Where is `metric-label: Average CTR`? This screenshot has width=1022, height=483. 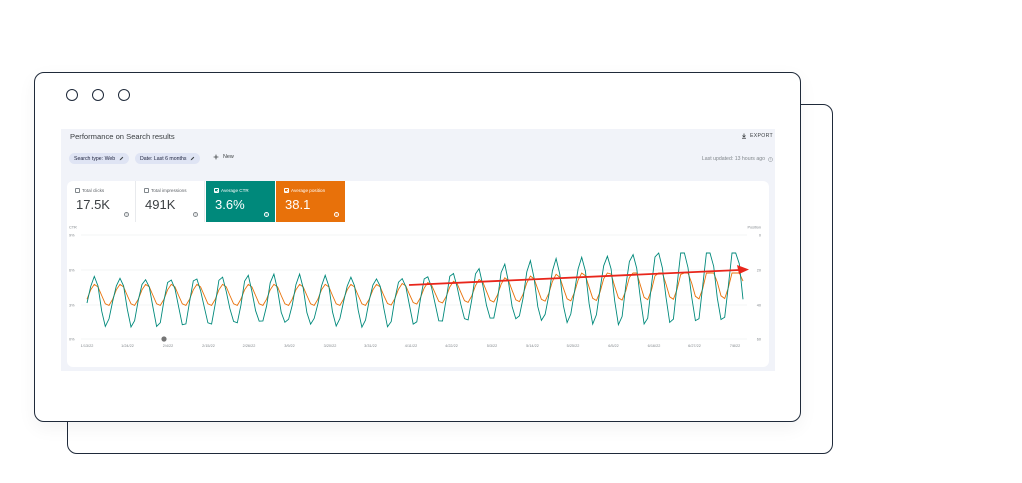 metric-label: Average CTR is located at coordinates (235, 190).